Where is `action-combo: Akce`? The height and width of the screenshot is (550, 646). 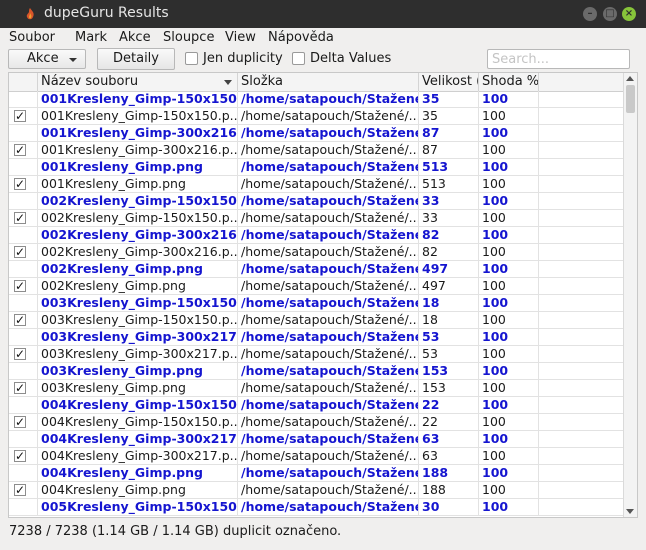
action-combo: Akce is located at coordinates (47, 59).